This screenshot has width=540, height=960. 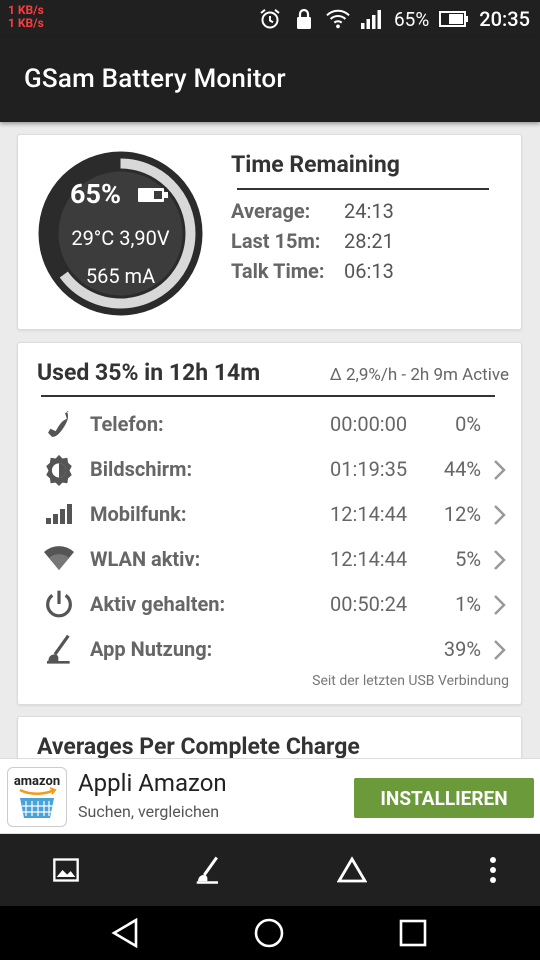 What do you see at coordinates (372, 19) in the screenshot?
I see `signal-icon` at bounding box center [372, 19].